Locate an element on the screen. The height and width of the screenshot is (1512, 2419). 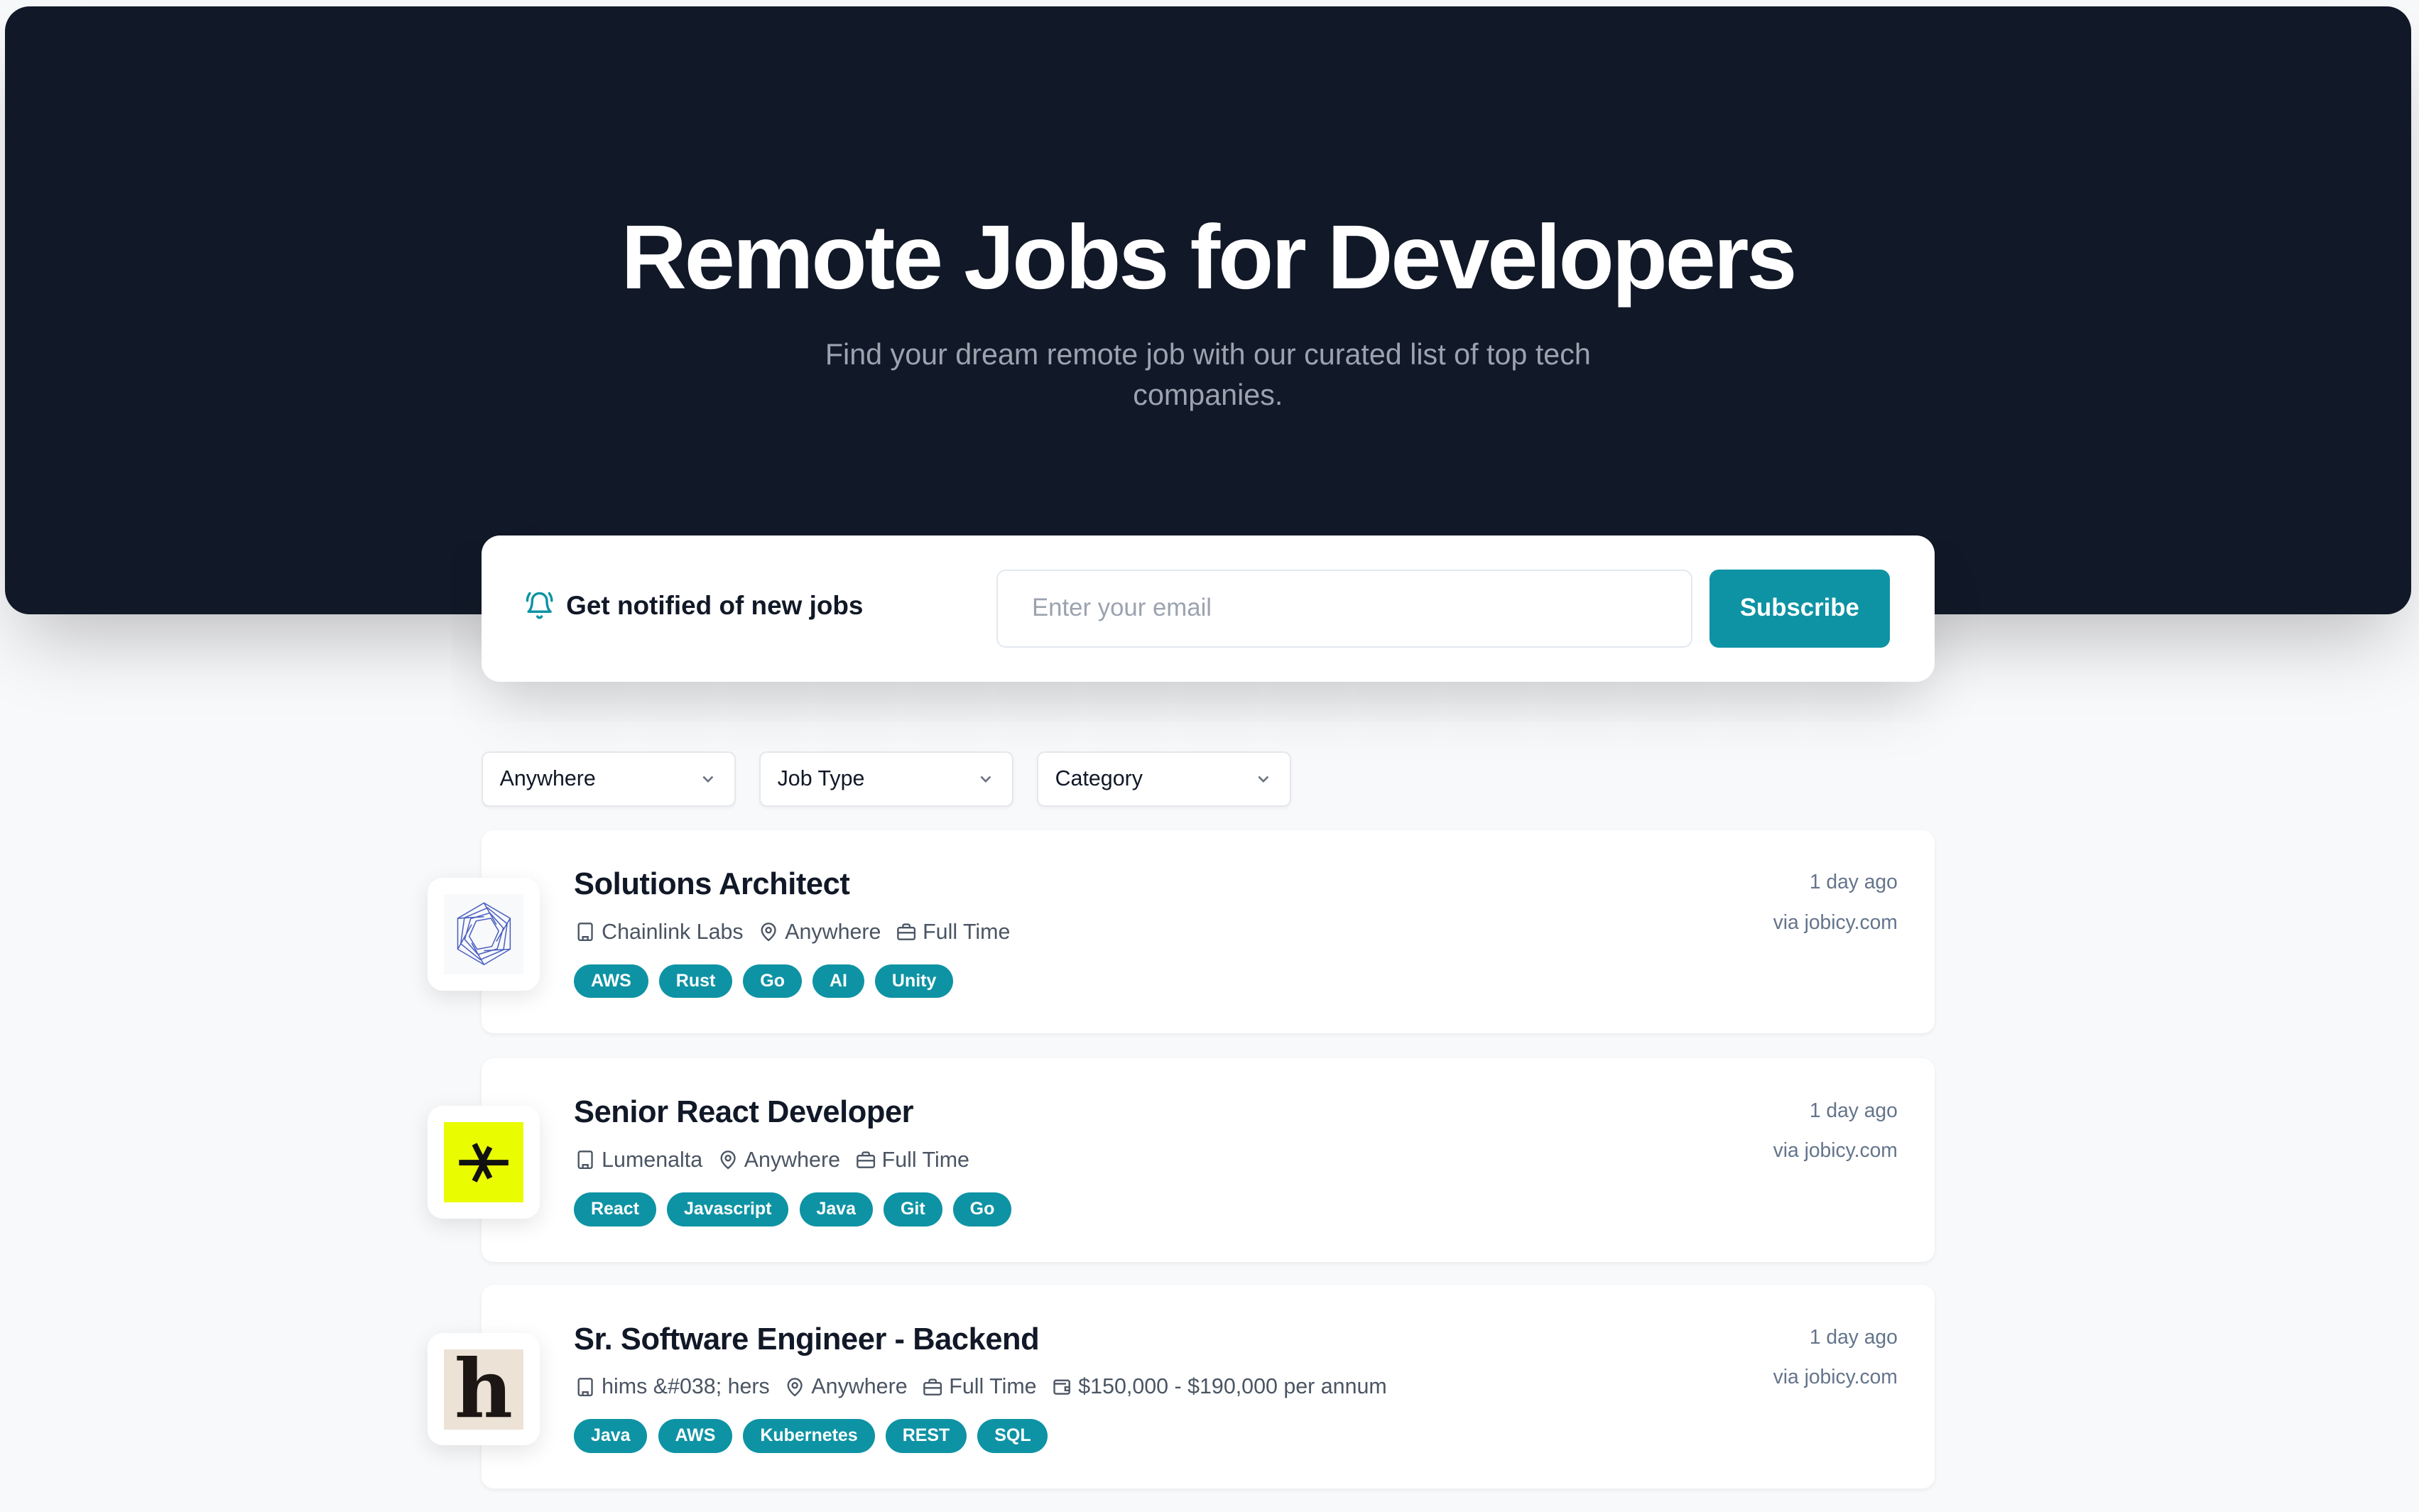
tag: AI is located at coordinates (838, 981).